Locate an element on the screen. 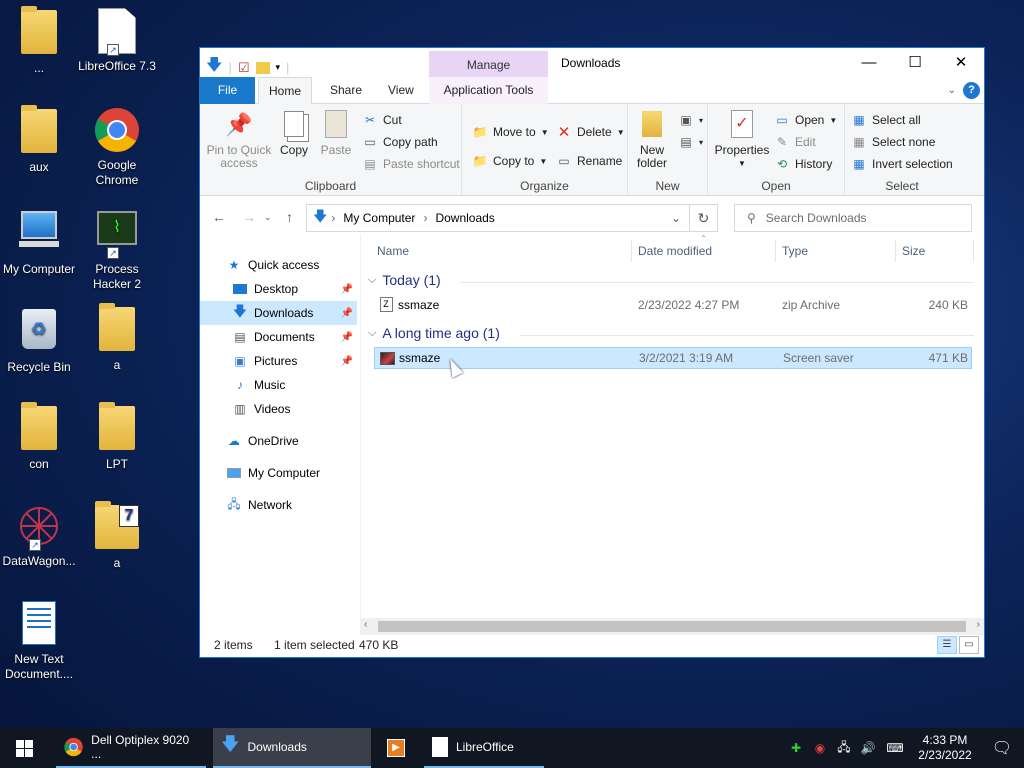  tab-share: Share is located at coordinates (346, 90).